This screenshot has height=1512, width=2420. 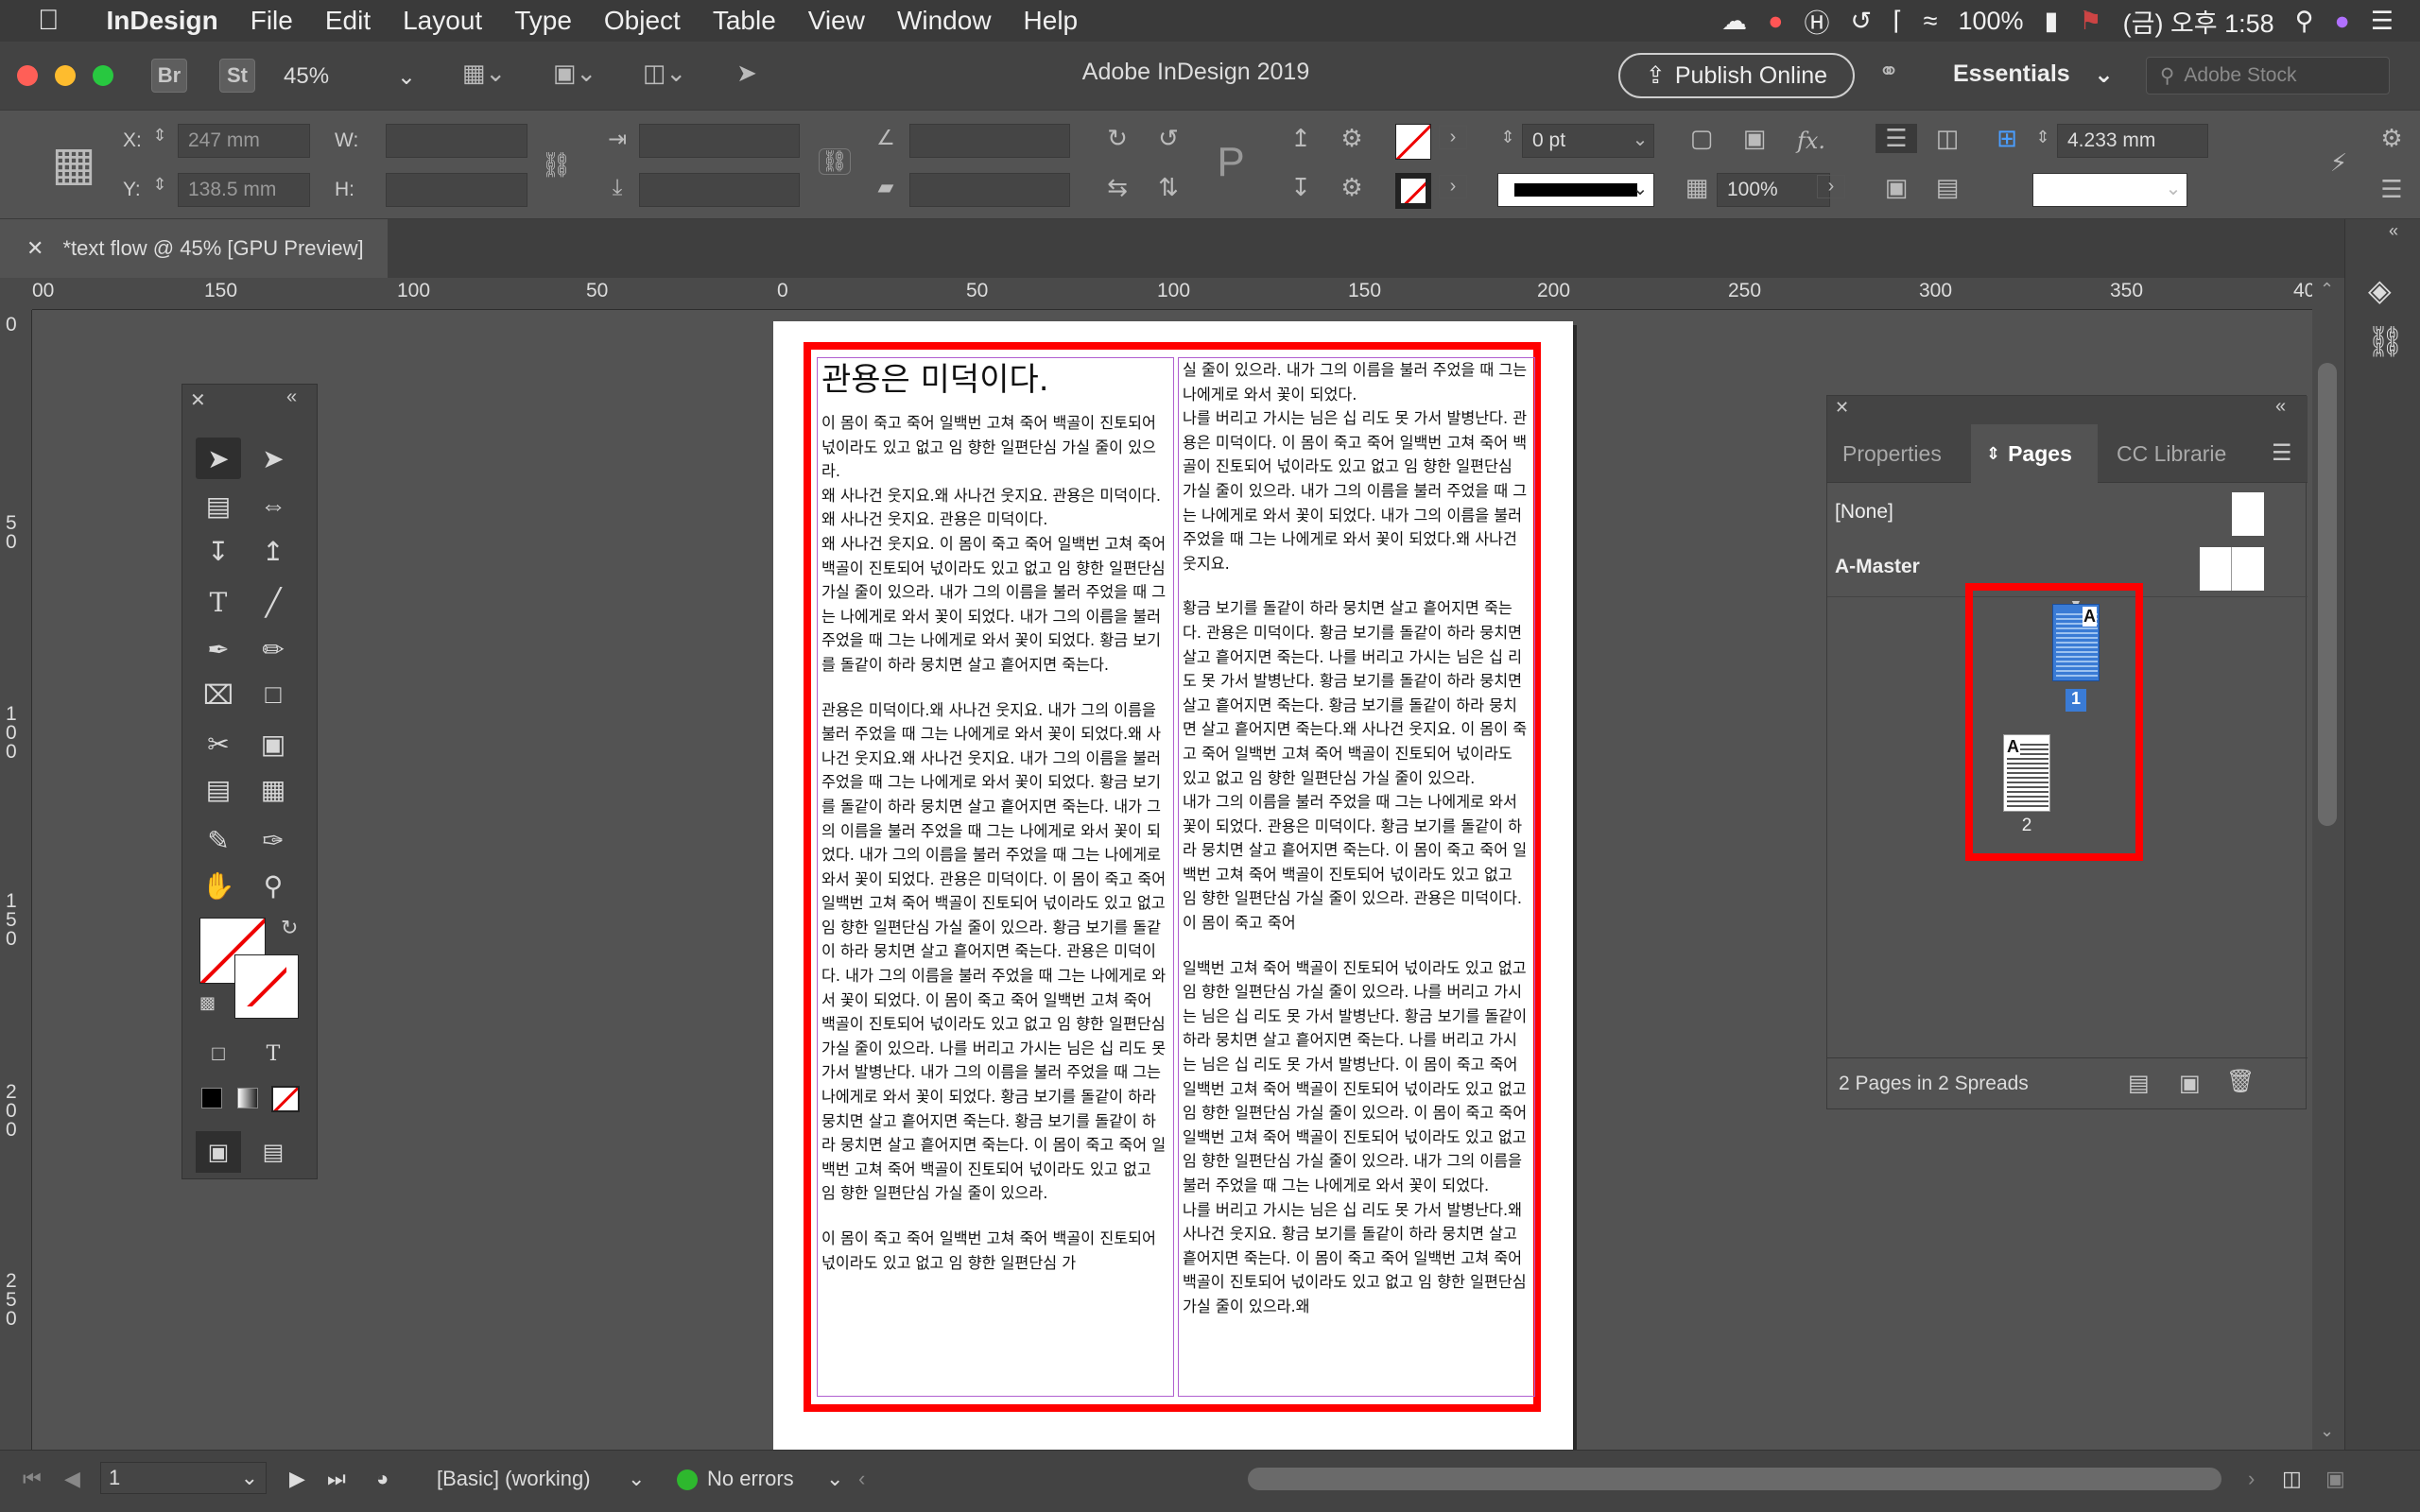 What do you see at coordinates (159, 185) in the screenshot?
I see `y-stepper-icon: ⇕` at bounding box center [159, 185].